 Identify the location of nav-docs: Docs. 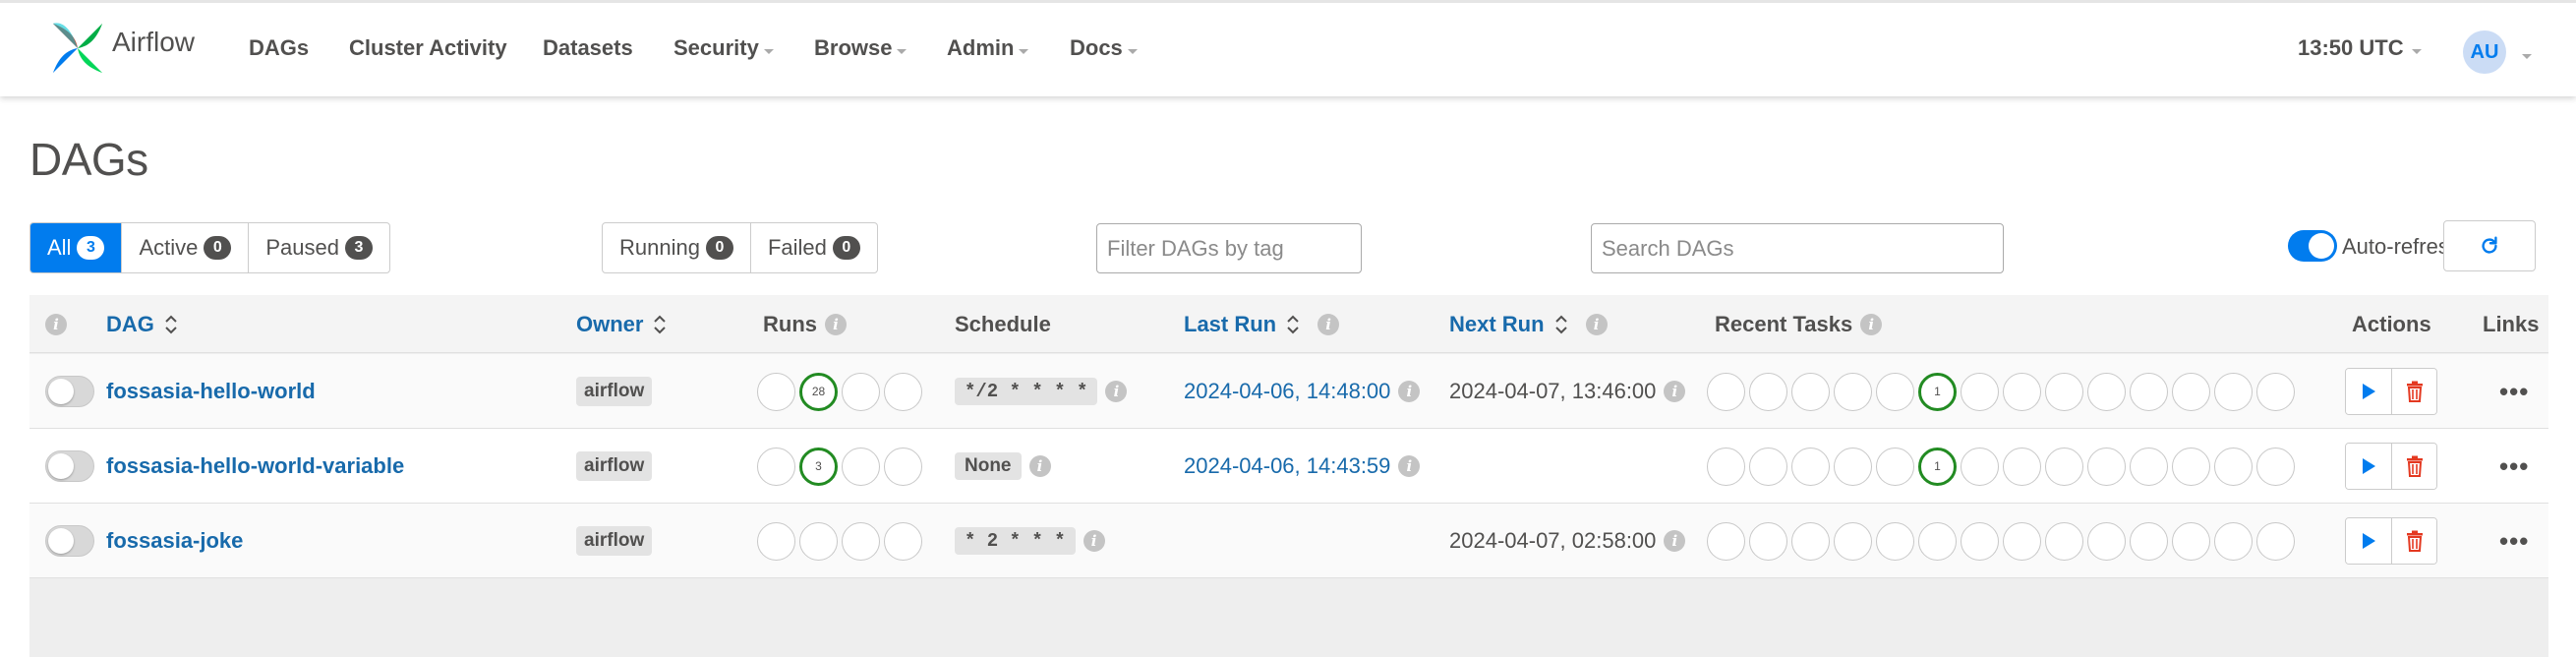
(1104, 48).